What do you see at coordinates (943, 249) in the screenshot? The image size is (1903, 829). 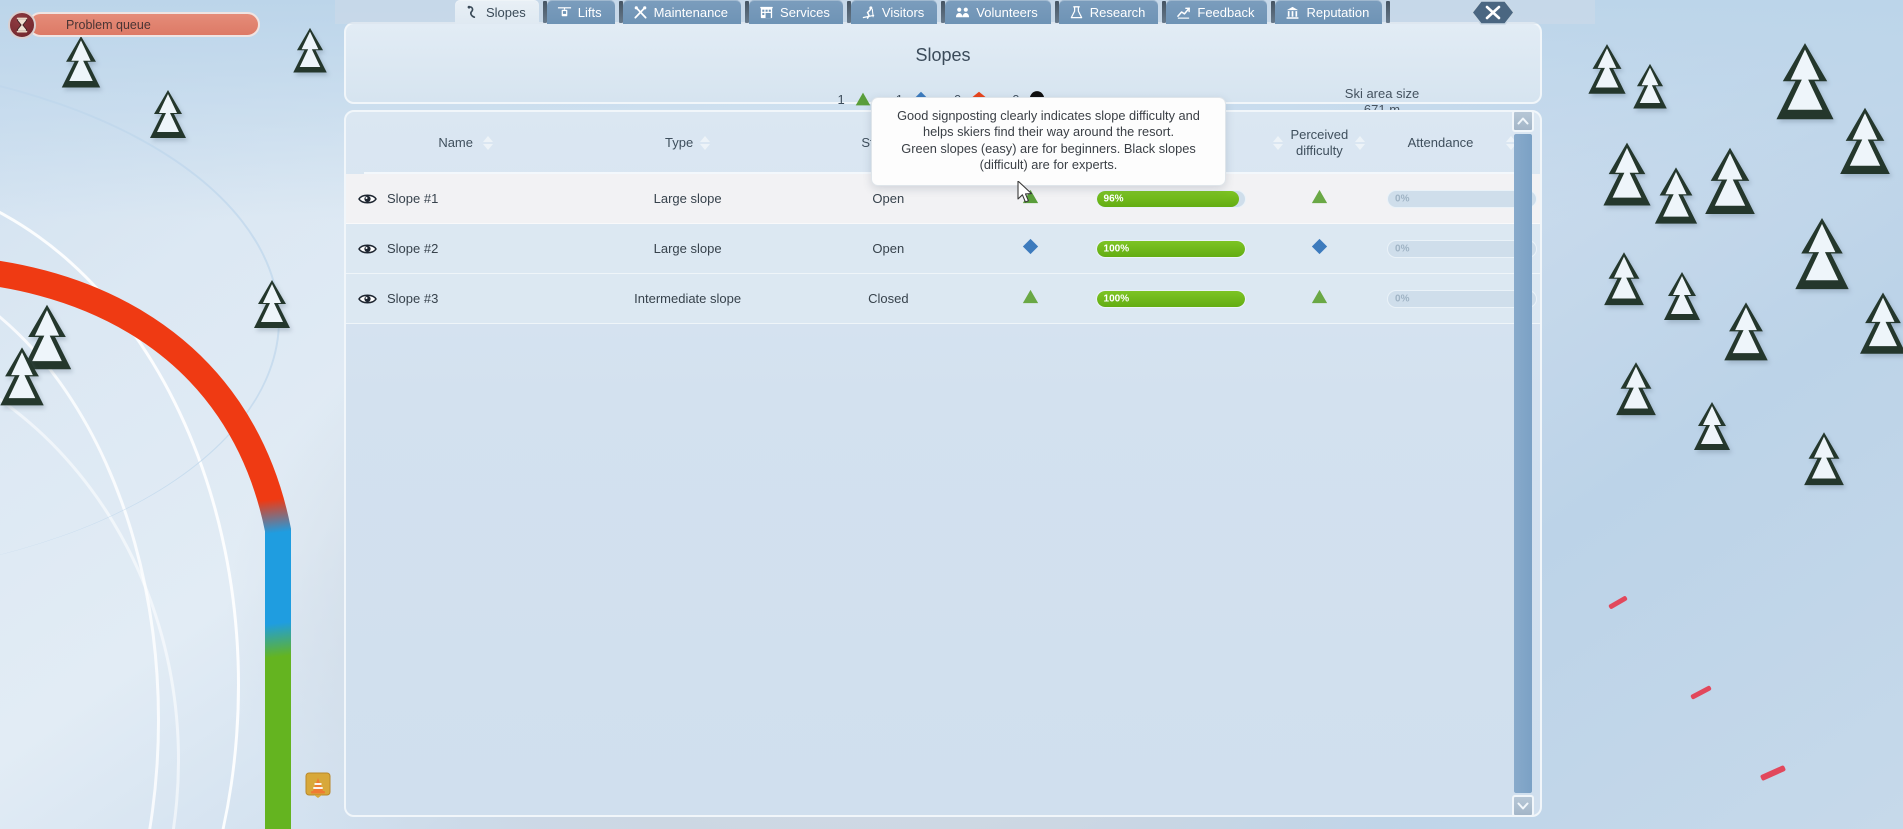 I see `table-row: Slope #2 Large slope Open 100% 0%` at bounding box center [943, 249].